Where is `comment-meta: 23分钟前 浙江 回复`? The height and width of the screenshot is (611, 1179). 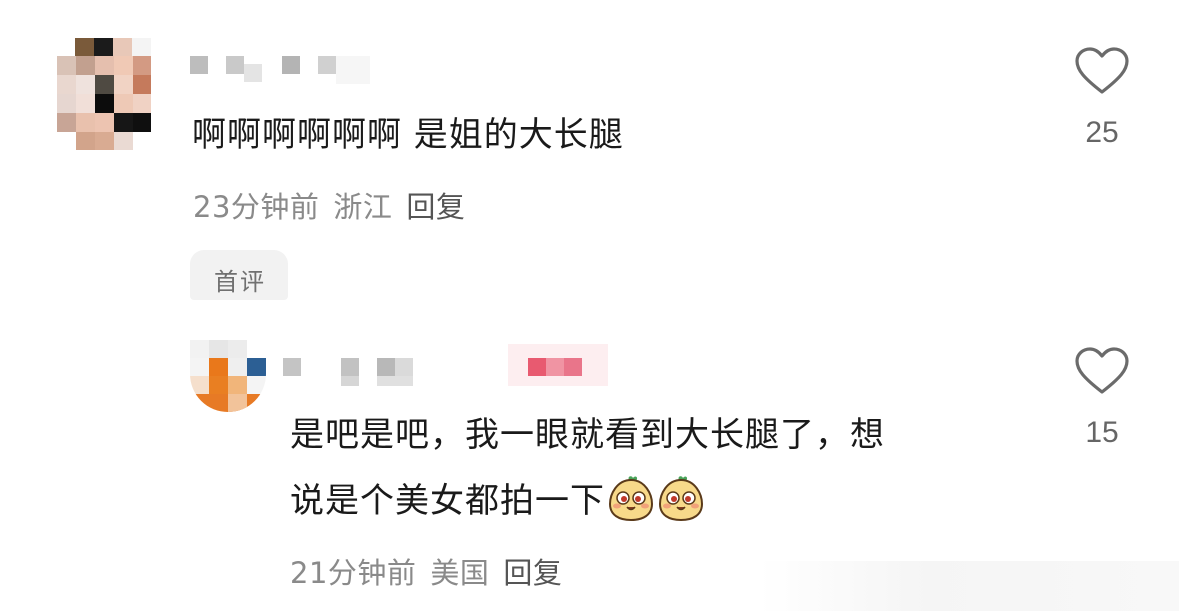
comment-meta: 23分钟前 浙江 回复 is located at coordinates (336, 205).